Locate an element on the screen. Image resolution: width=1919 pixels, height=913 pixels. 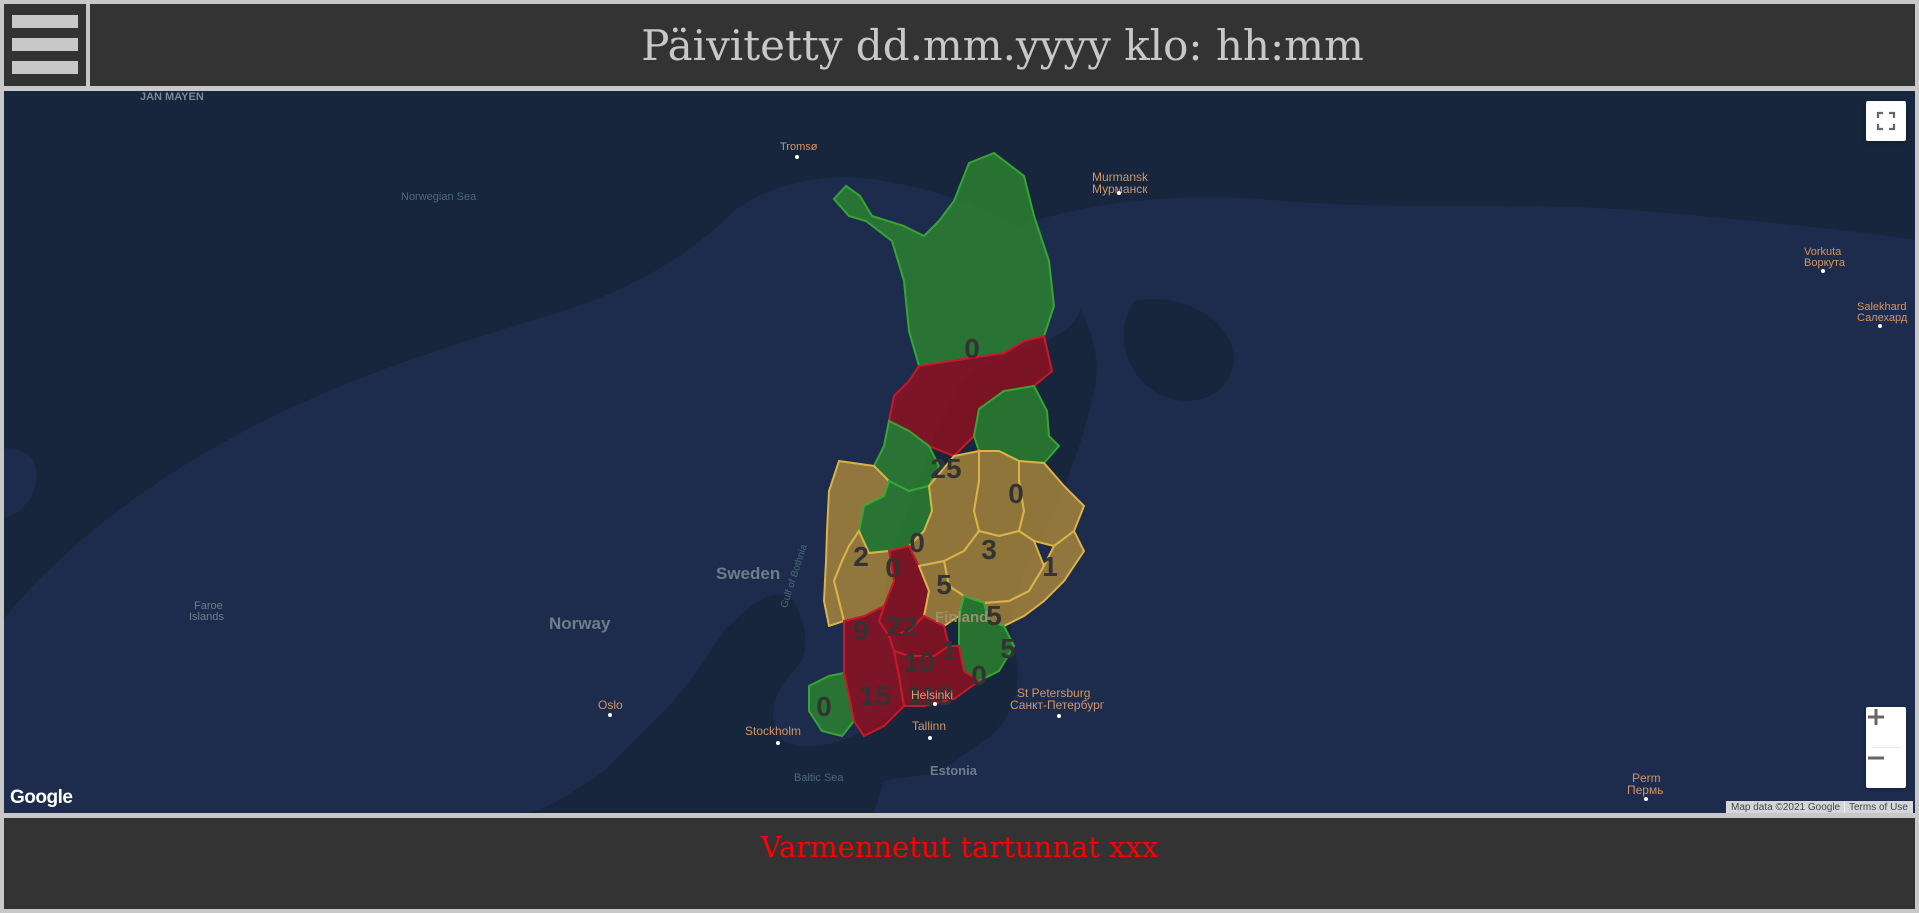
region-value-varsinais-suomi: 15 is located at coordinates (874, 695).